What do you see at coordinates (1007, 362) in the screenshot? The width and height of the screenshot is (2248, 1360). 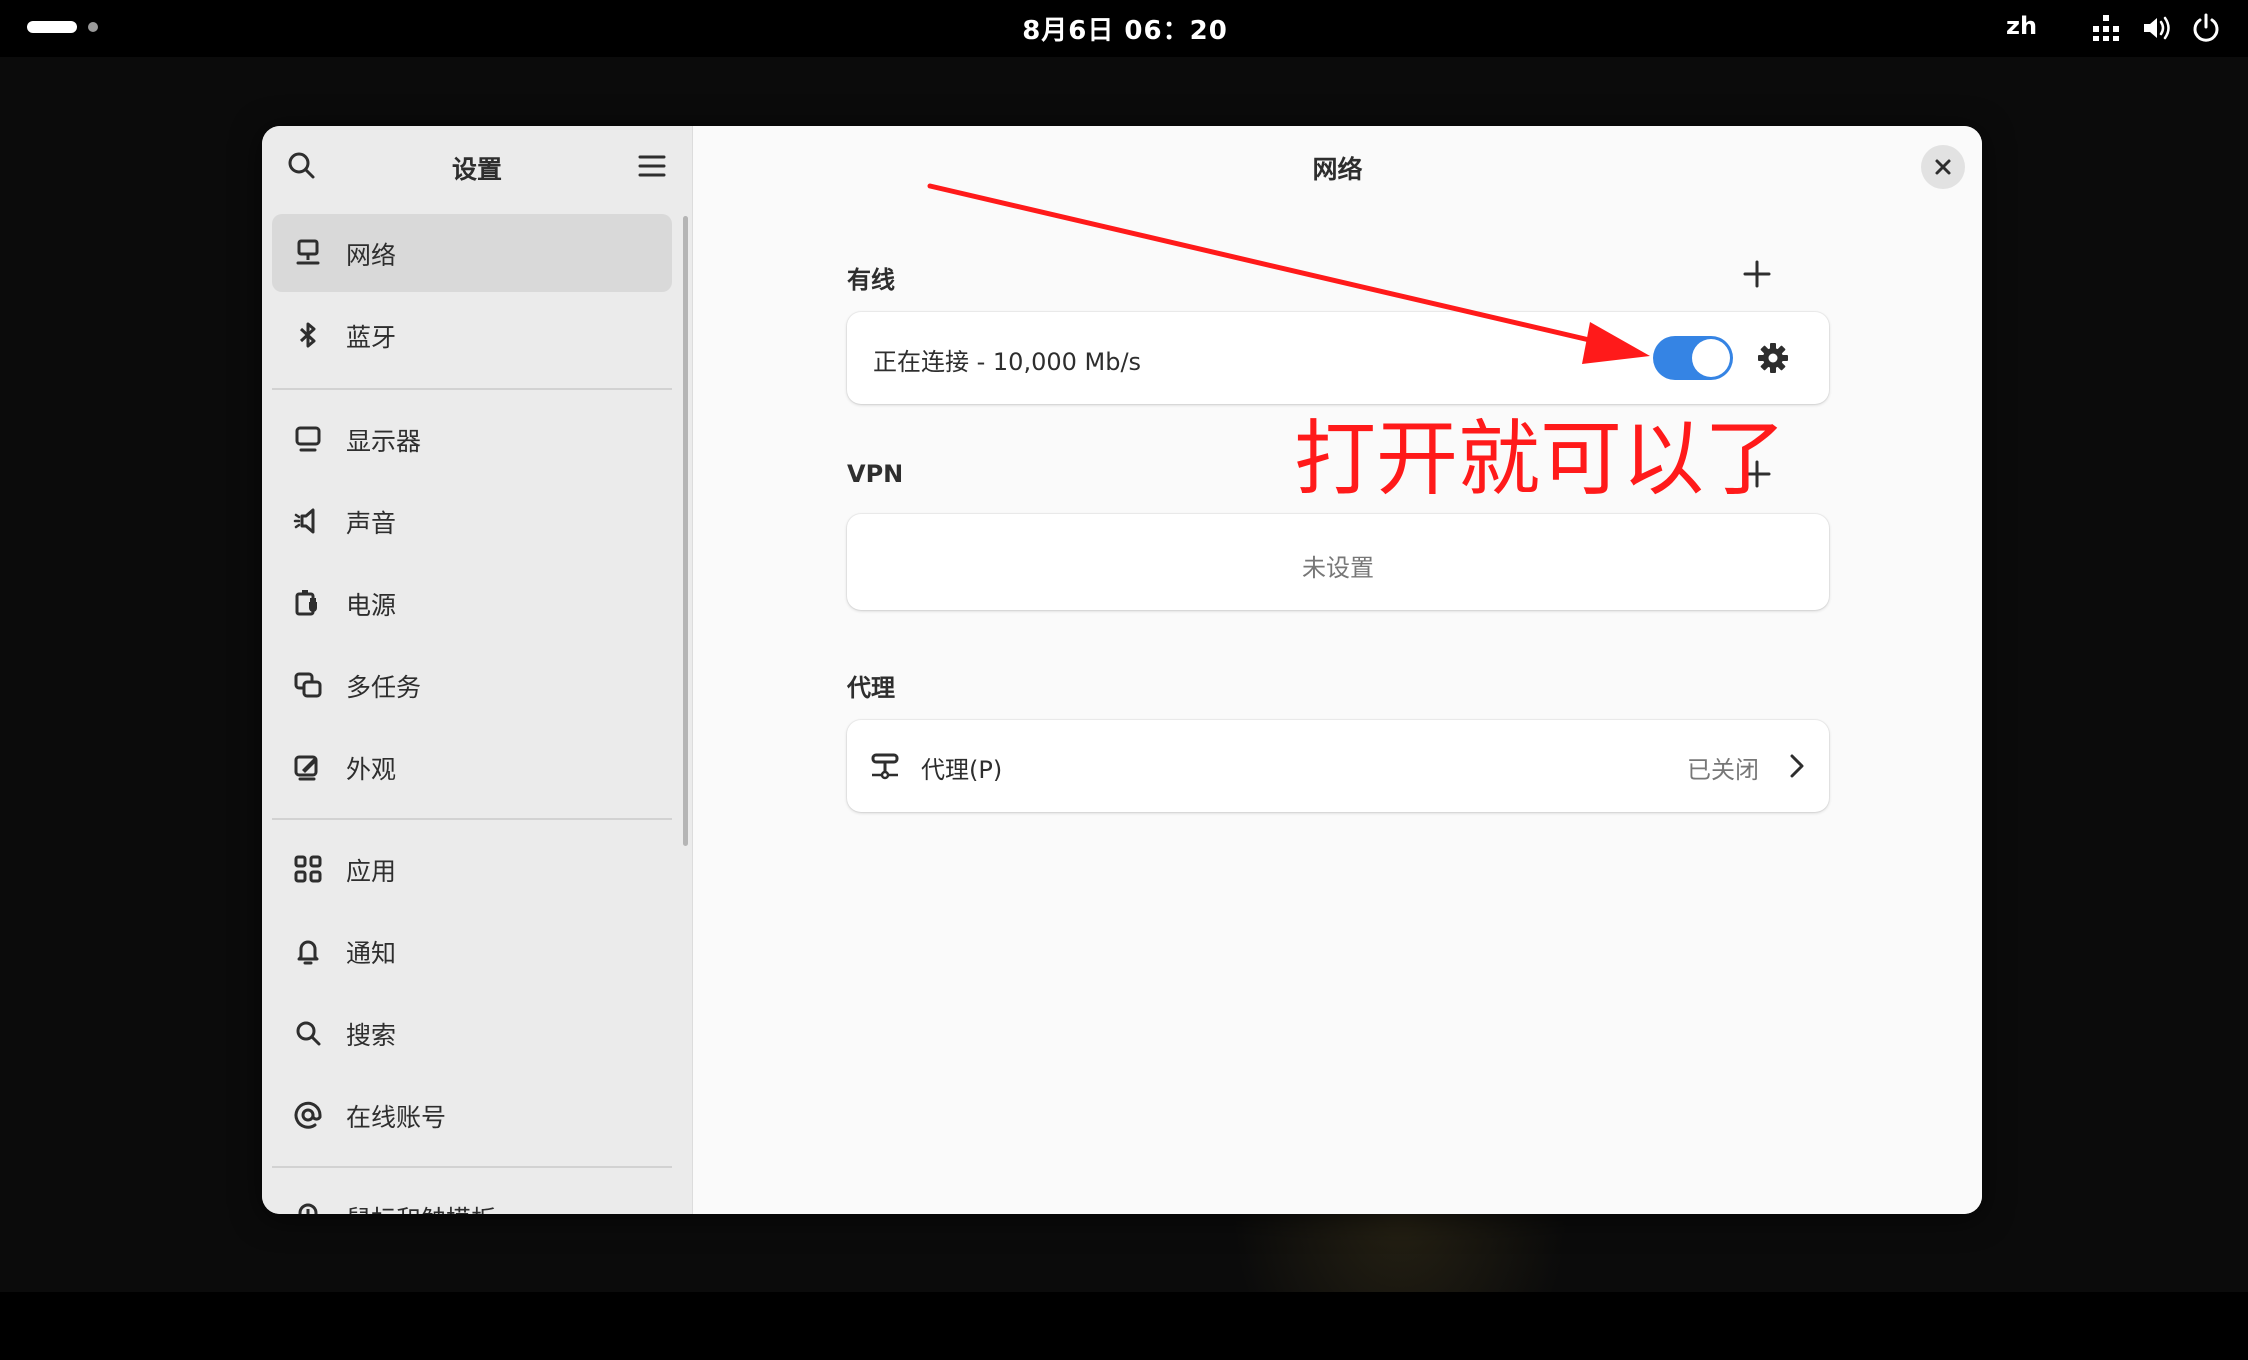 I see `wired-status-text: 正在连接 - 10,000 Mb/s` at bounding box center [1007, 362].